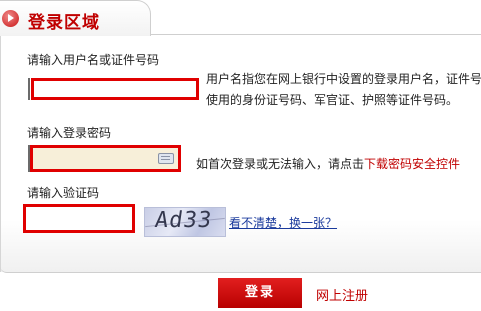 The image size is (481, 311). Describe the element at coordinates (29, 89) in the screenshot. I see `username-field-edge` at that location.